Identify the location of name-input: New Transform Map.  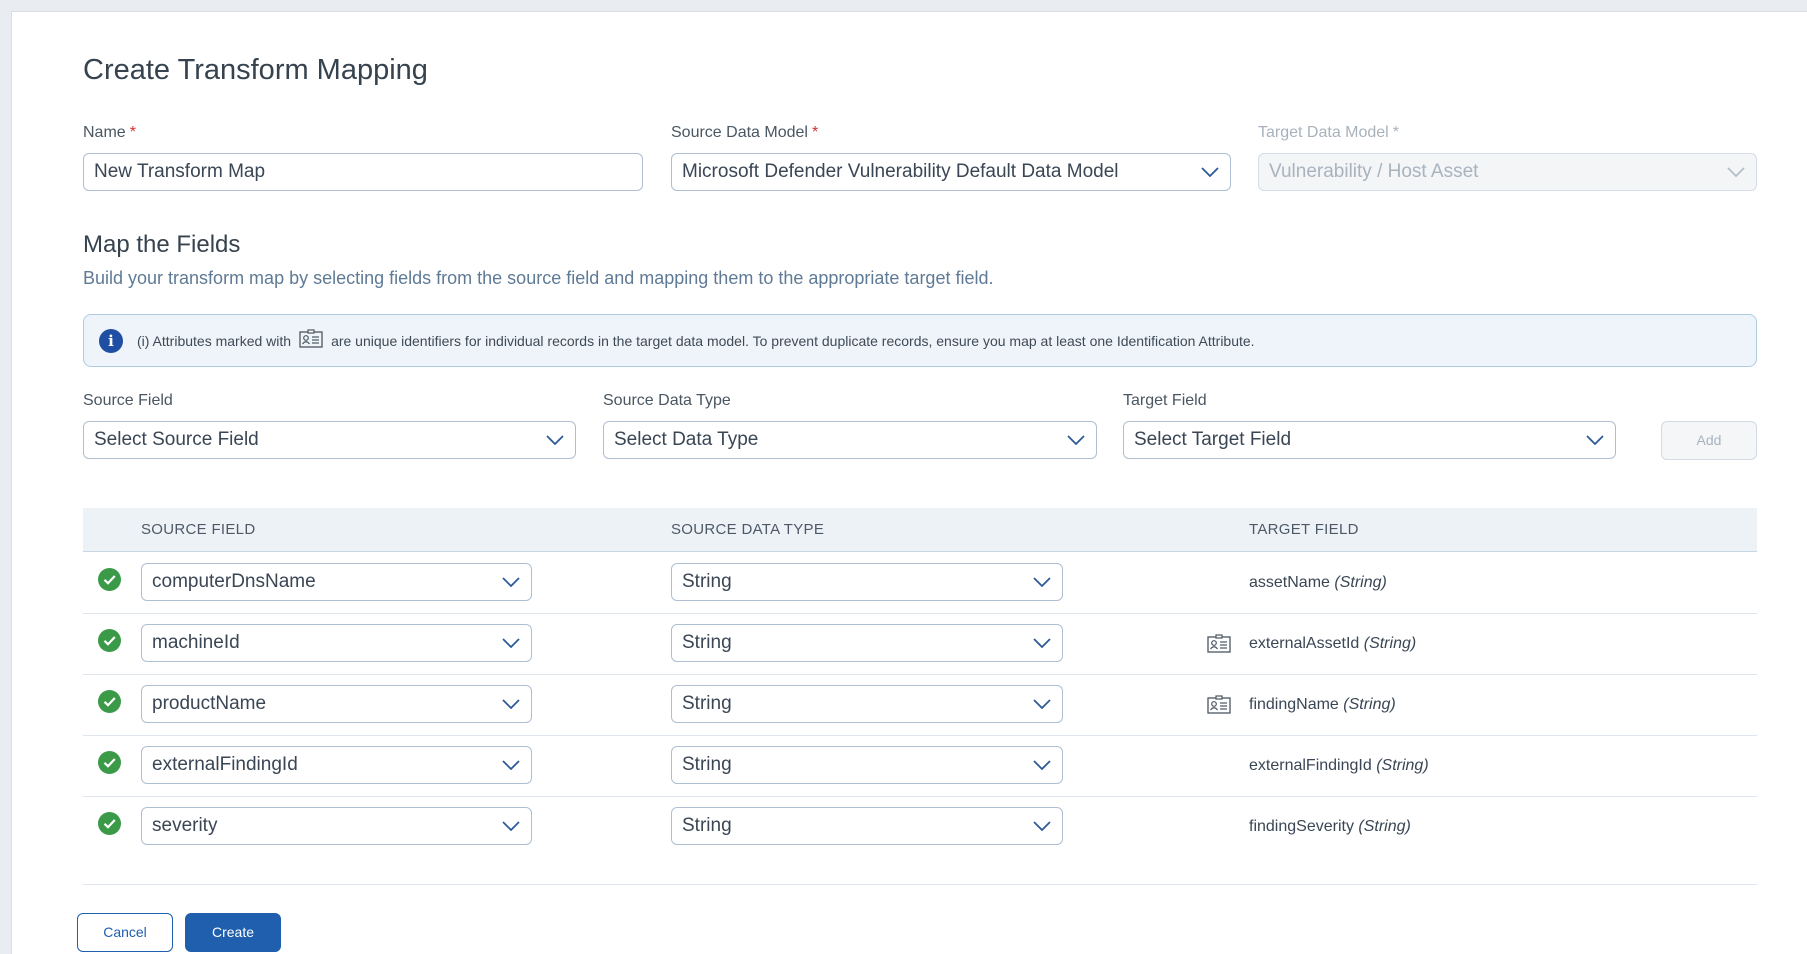
(363, 172).